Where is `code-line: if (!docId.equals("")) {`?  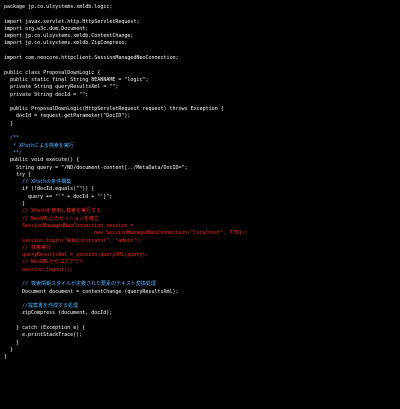 code-line: if (!docId.equals("")) { is located at coordinates (58, 189).